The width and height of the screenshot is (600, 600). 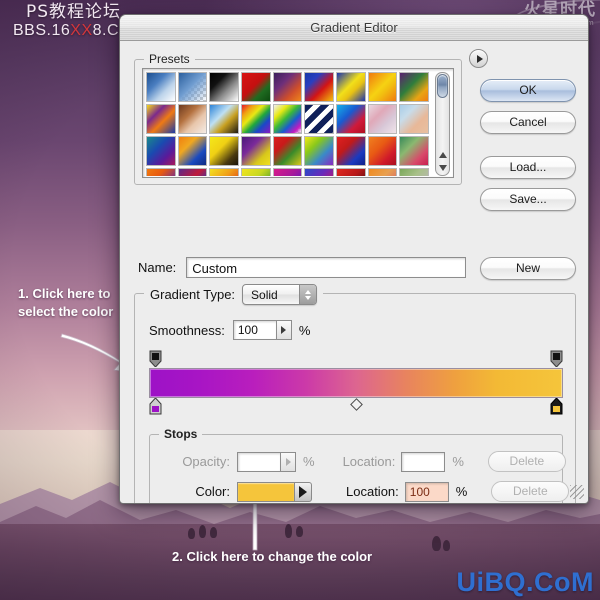 I want to click on preset-swatch-pastel-pink, so click(x=382, y=119).